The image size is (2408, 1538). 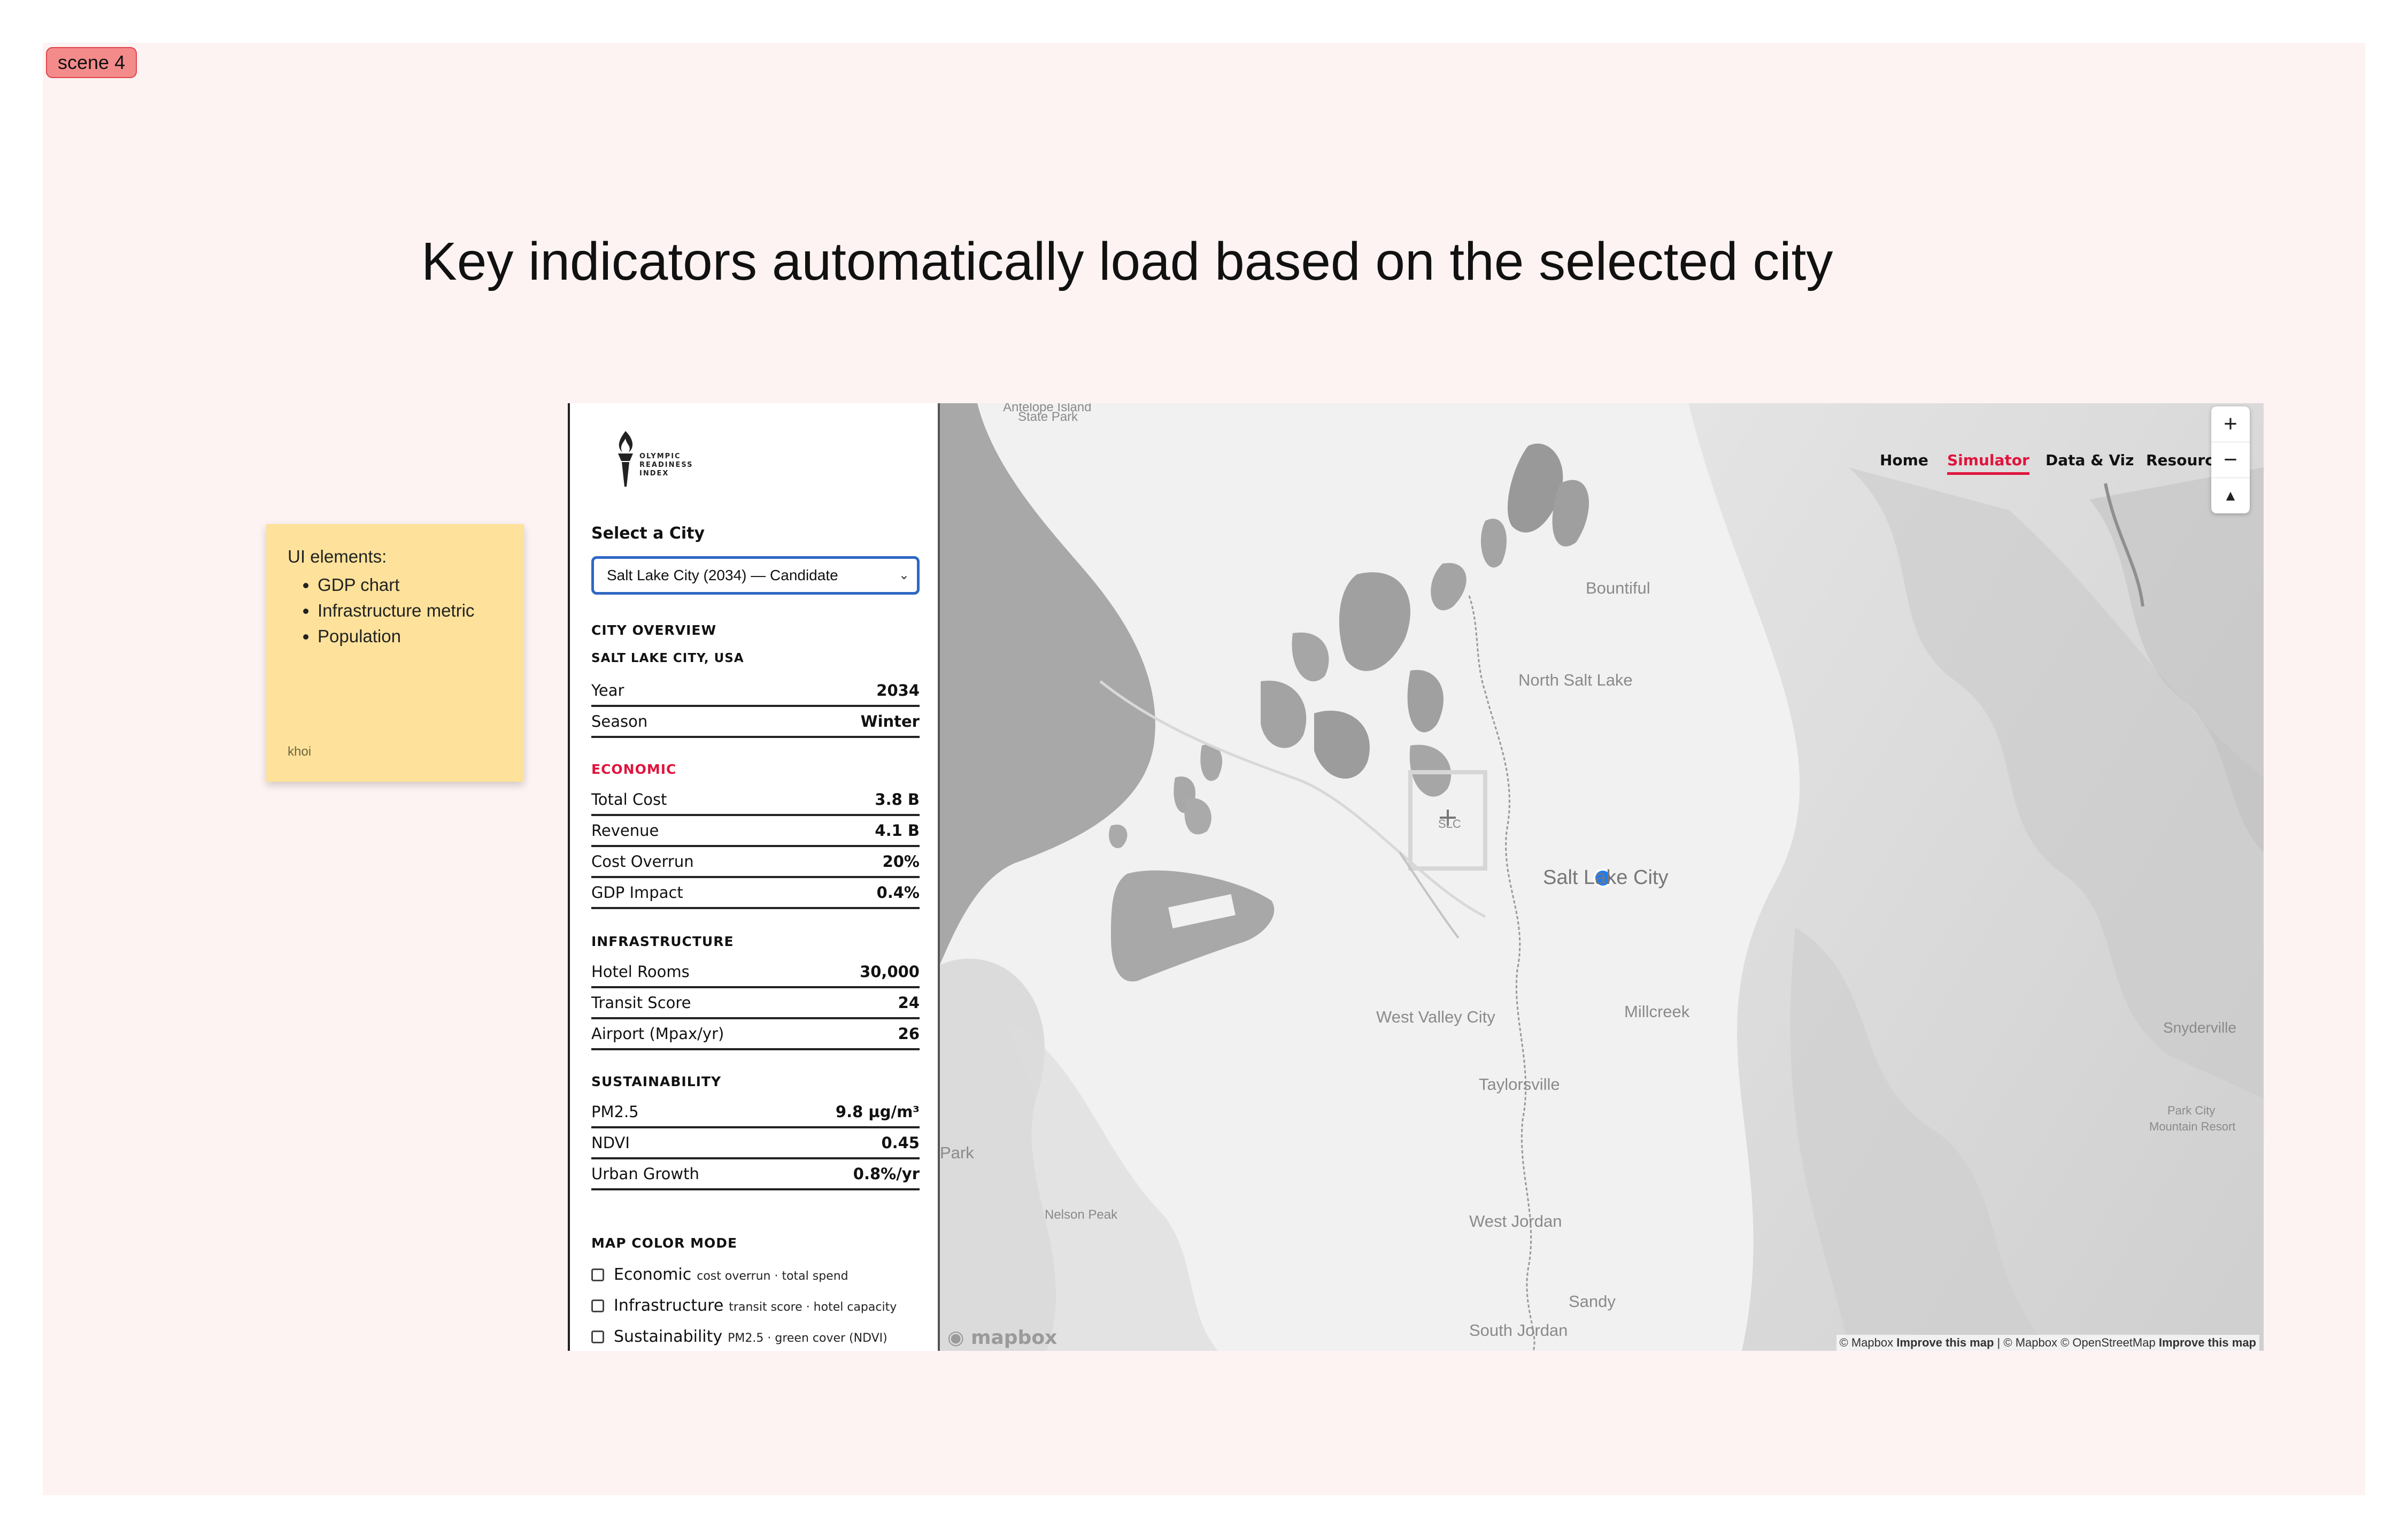 What do you see at coordinates (755, 691) in the screenshot?
I see `metric-row: Year 2034` at bounding box center [755, 691].